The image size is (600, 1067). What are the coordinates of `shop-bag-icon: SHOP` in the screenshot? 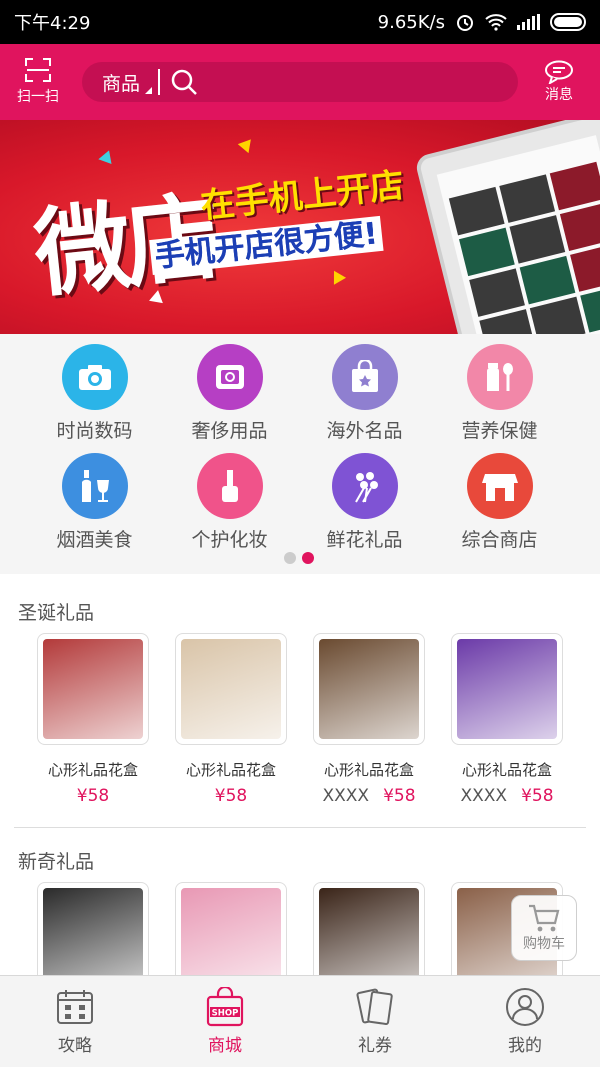 It's located at (225, 1007).